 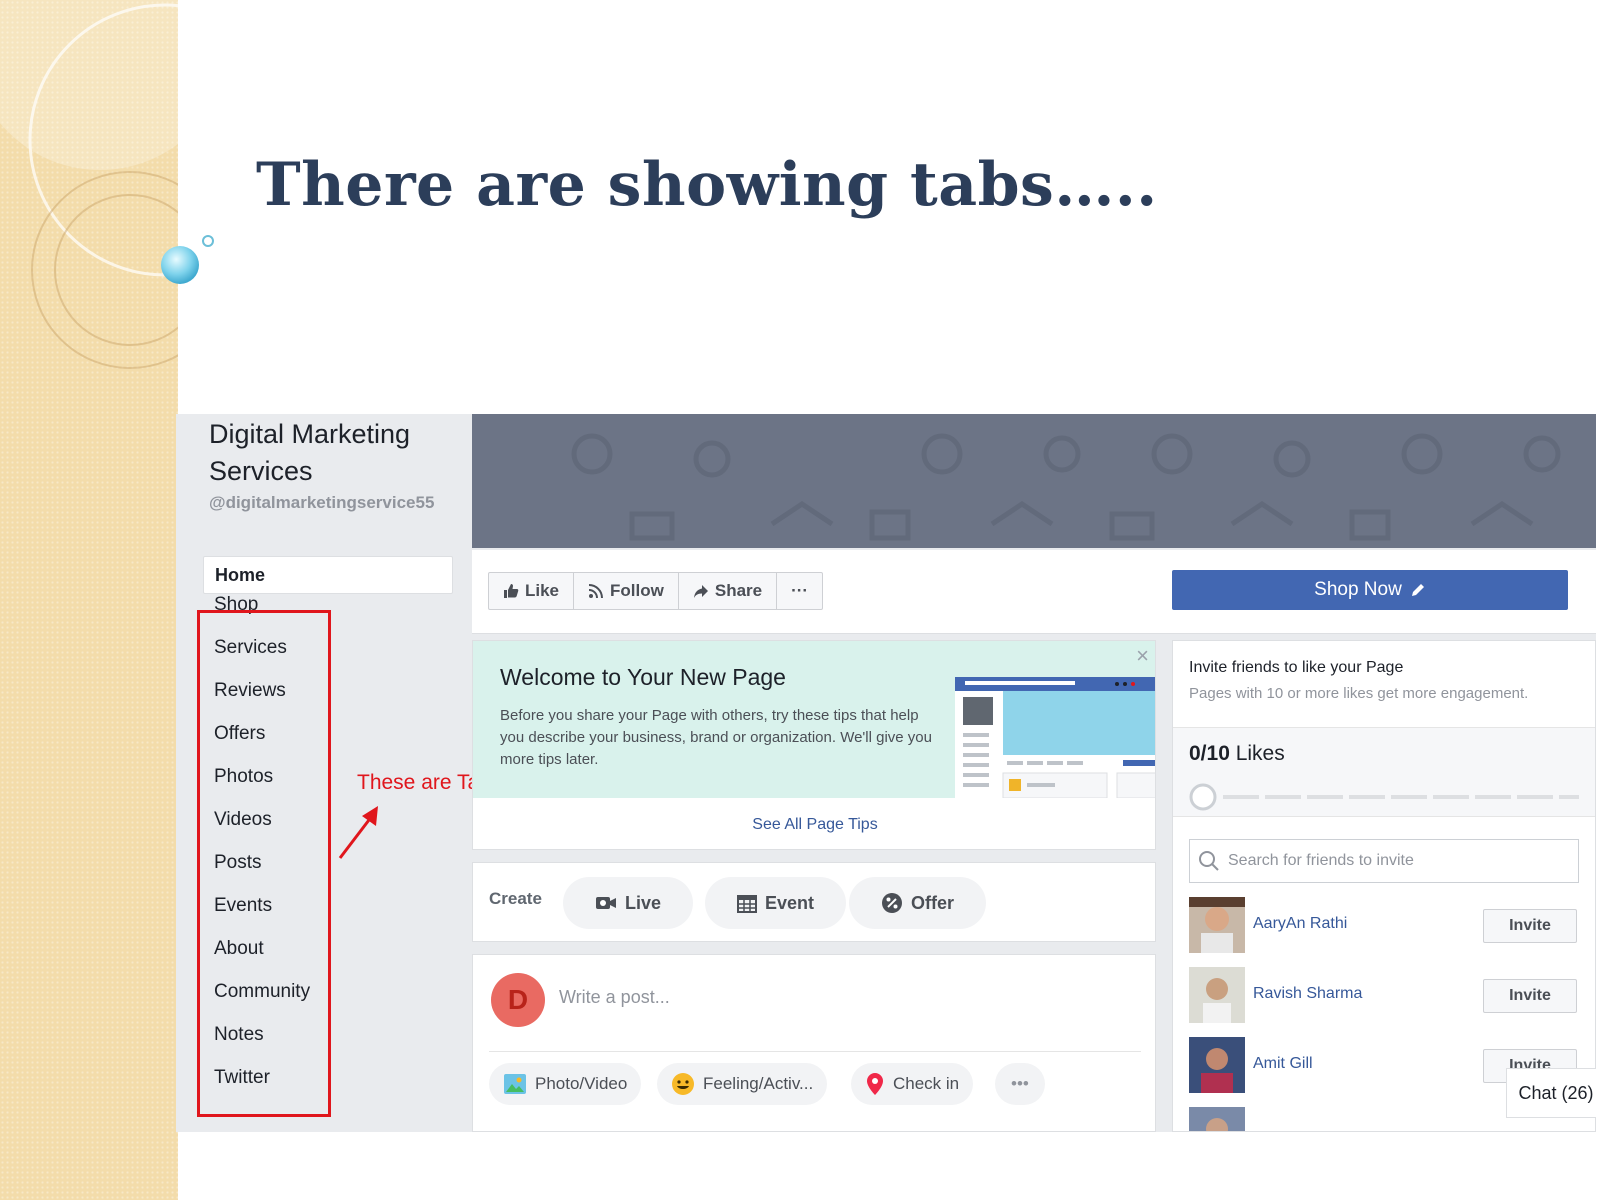 What do you see at coordinates (606, 903) in the screenshot?
I see `video-camera-icon` at bounding box center [606, 903].